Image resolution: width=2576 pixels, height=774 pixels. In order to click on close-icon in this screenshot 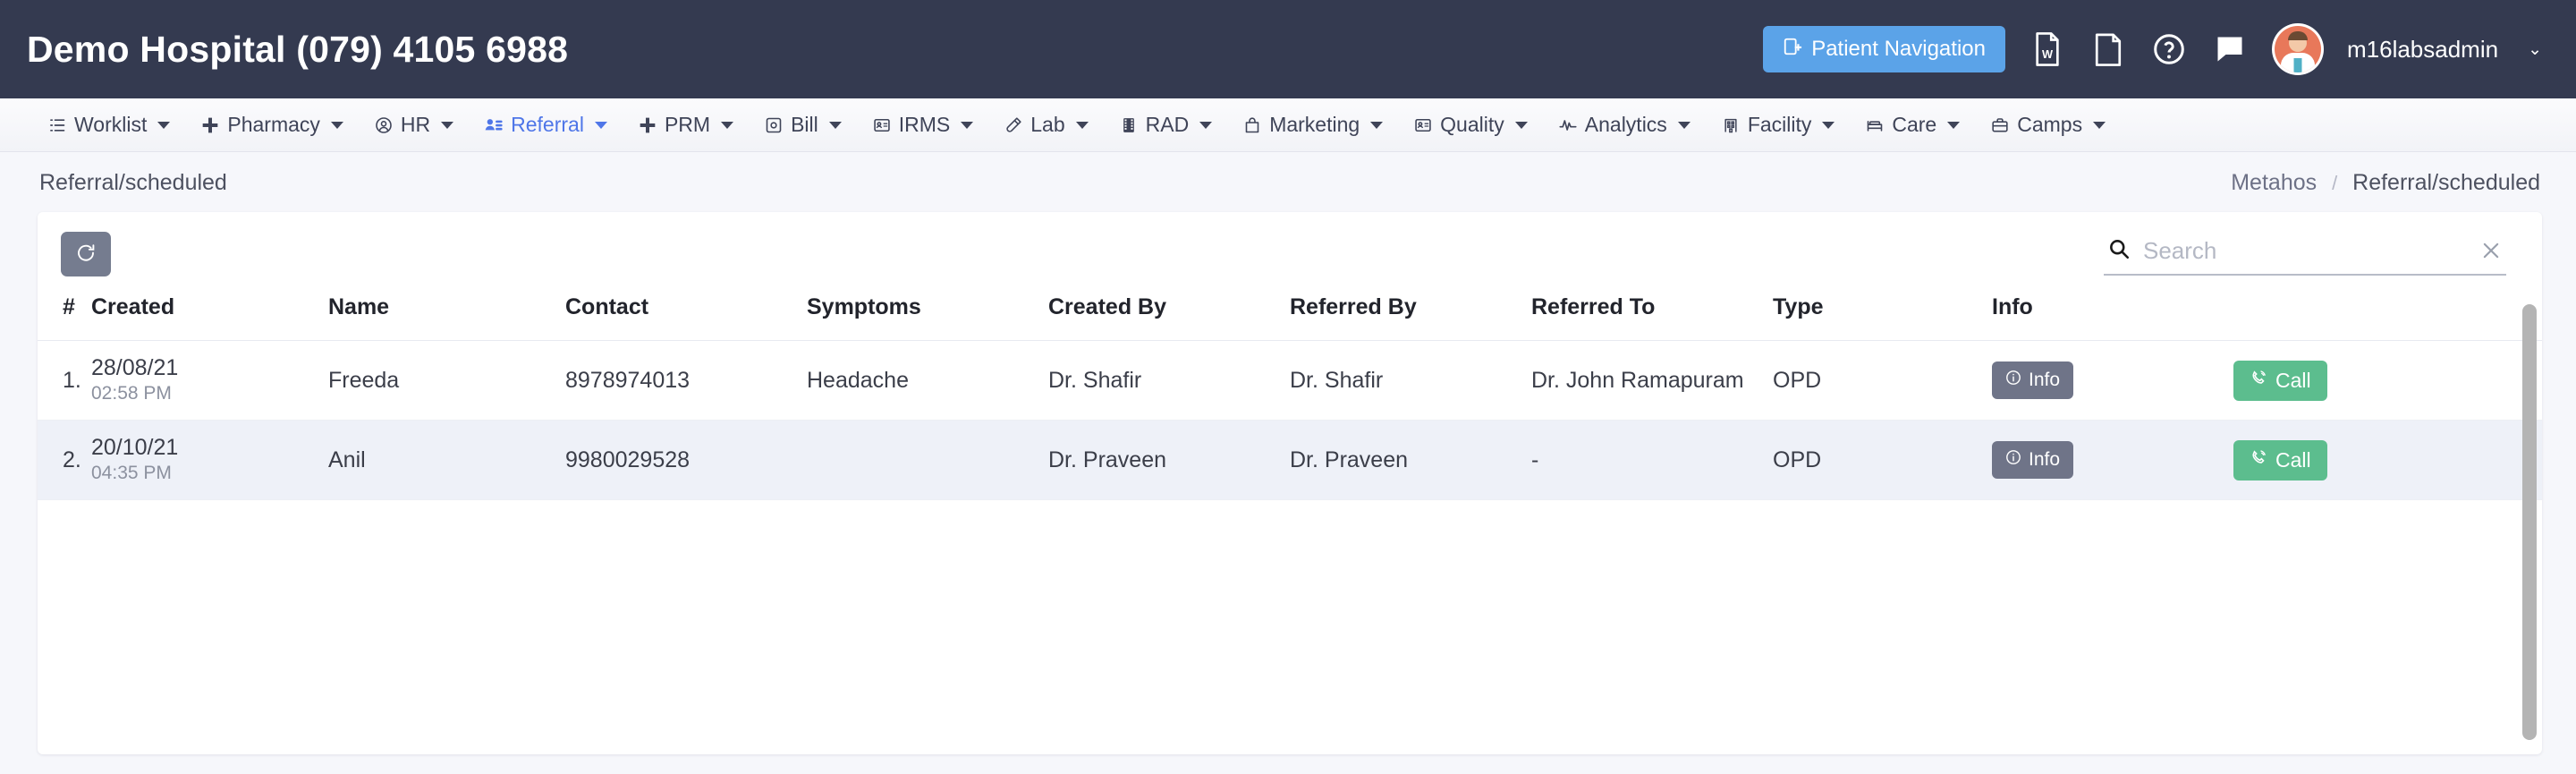, I will do `click(2491, 250)`.